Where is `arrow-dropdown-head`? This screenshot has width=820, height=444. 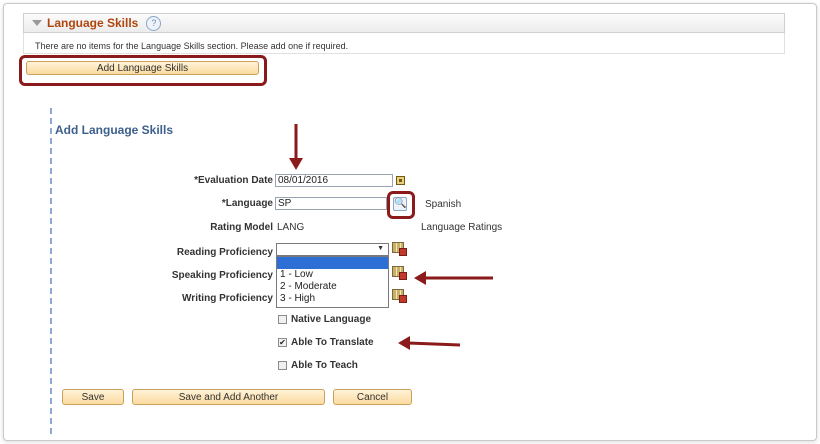
arrow-dropdown-head is located at coordinates (420, 278).